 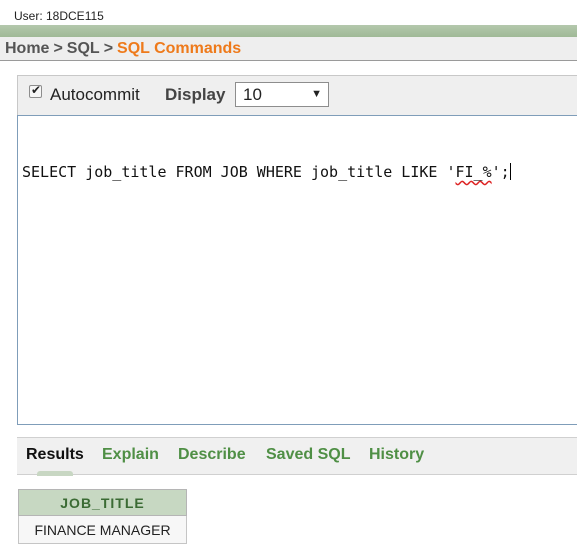 I want to click on table-row: FINANCE MANAGER, so click(x=102, y=529).